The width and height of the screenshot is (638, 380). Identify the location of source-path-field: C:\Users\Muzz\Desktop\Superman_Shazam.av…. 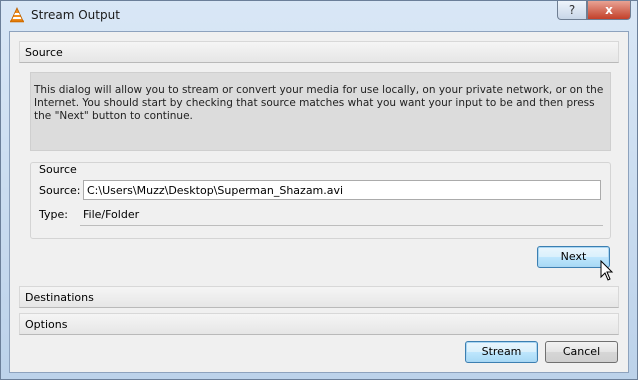
(342, 190).